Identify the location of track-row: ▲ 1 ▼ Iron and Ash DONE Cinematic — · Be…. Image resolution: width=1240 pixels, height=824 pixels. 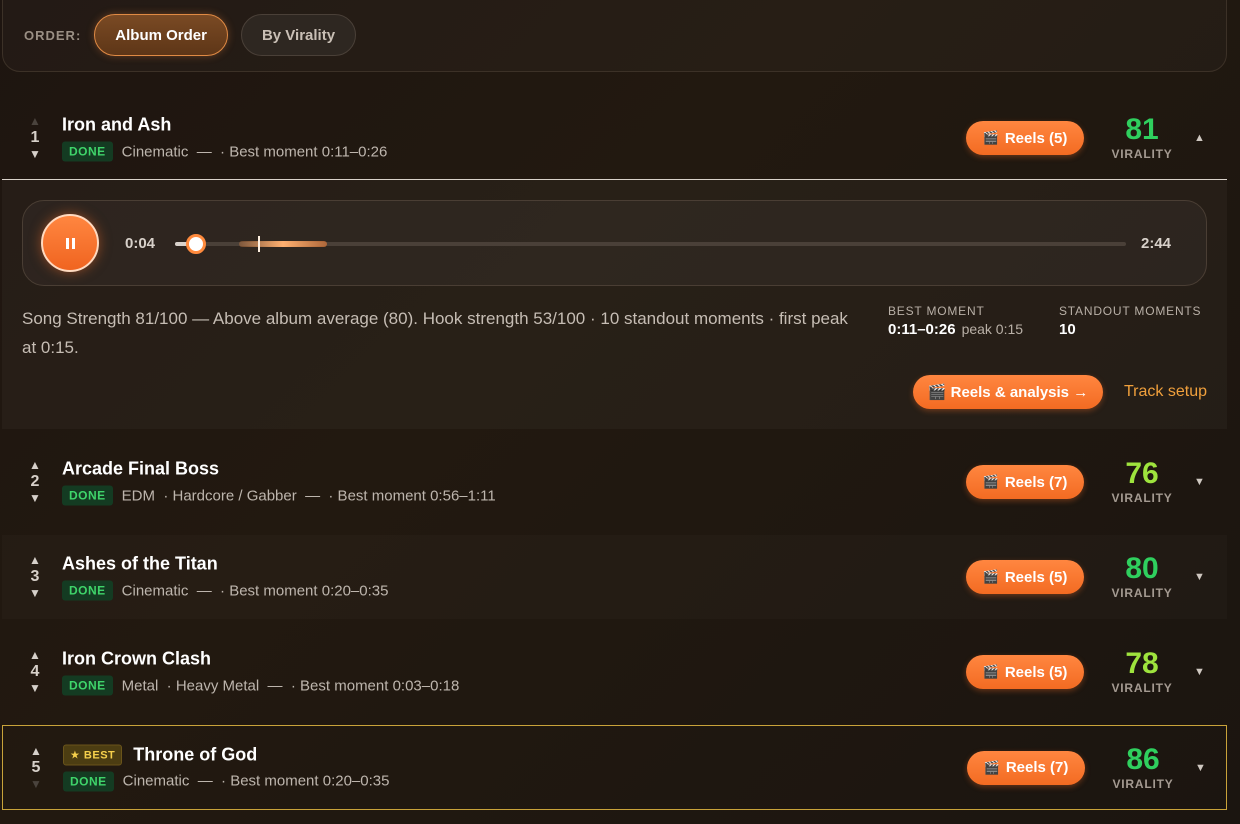
(614, 138).